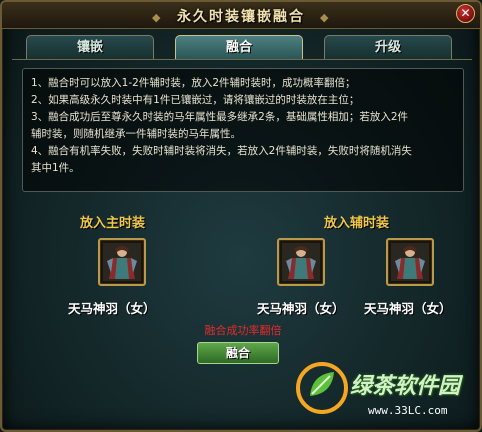  I want to click on rule-line: 其中1件。, so click(55, 168).